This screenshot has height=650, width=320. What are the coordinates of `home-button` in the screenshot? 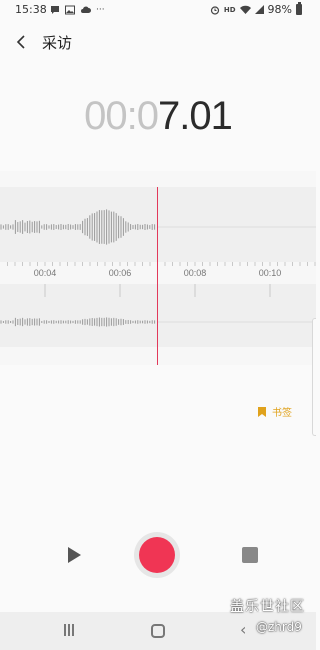 It's located at (158, 631).